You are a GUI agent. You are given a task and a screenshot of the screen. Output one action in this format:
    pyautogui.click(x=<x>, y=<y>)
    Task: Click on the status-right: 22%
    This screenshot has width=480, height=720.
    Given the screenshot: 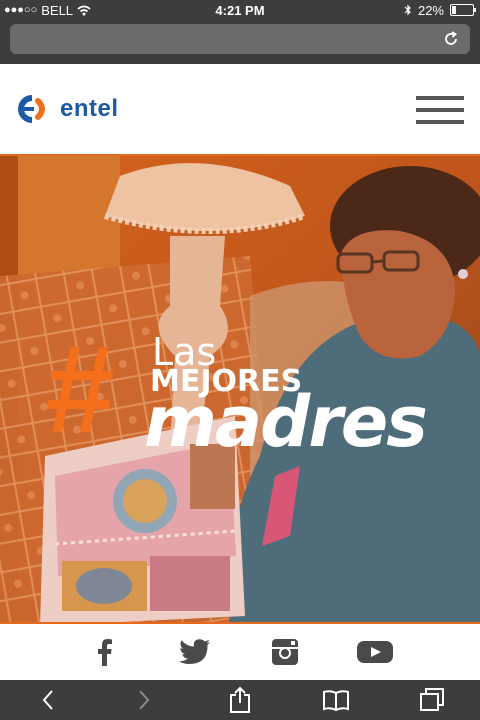 What is the action you would take?
    pyautogui.click(x=442, y=10)
    